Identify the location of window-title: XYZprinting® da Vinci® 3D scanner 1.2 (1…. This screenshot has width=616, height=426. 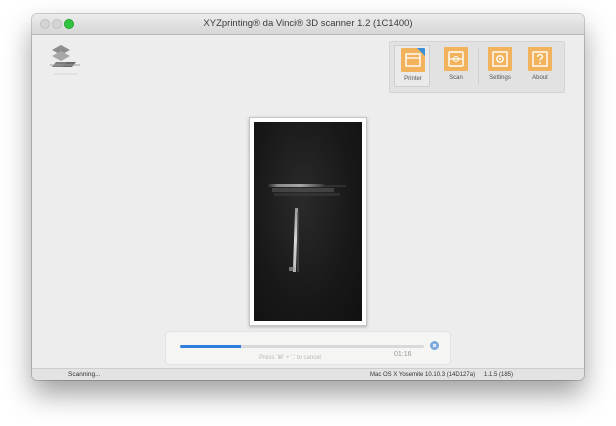
(308, 23).